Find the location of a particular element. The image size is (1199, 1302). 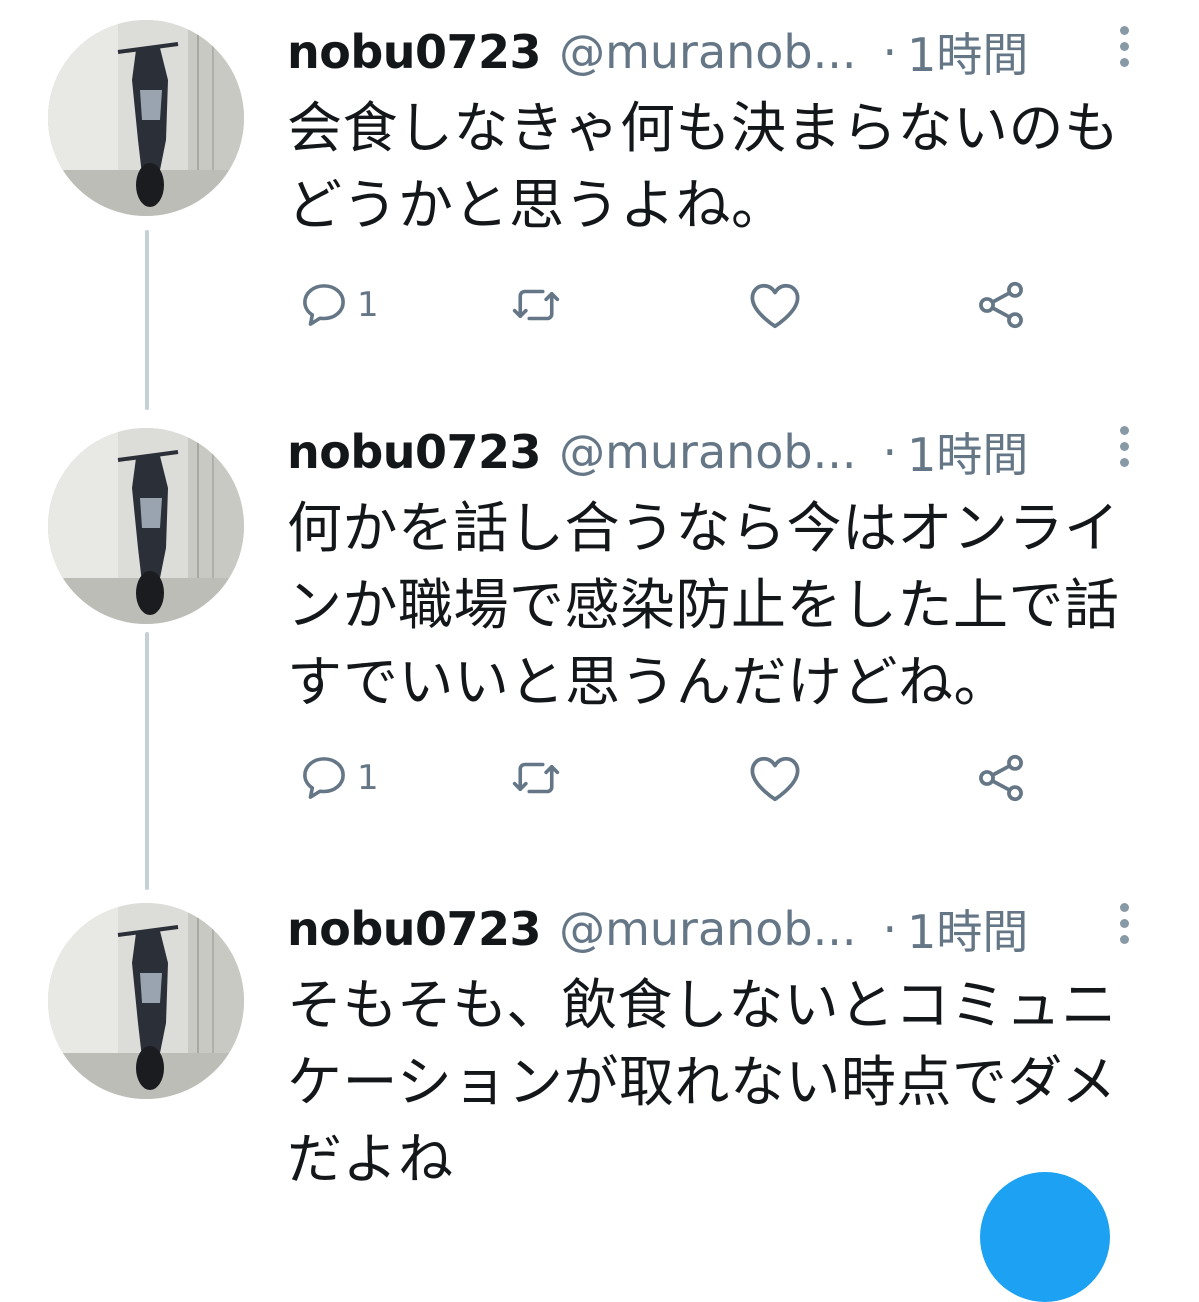

compose-tweet-button is located at coordinates (1045, 1237).